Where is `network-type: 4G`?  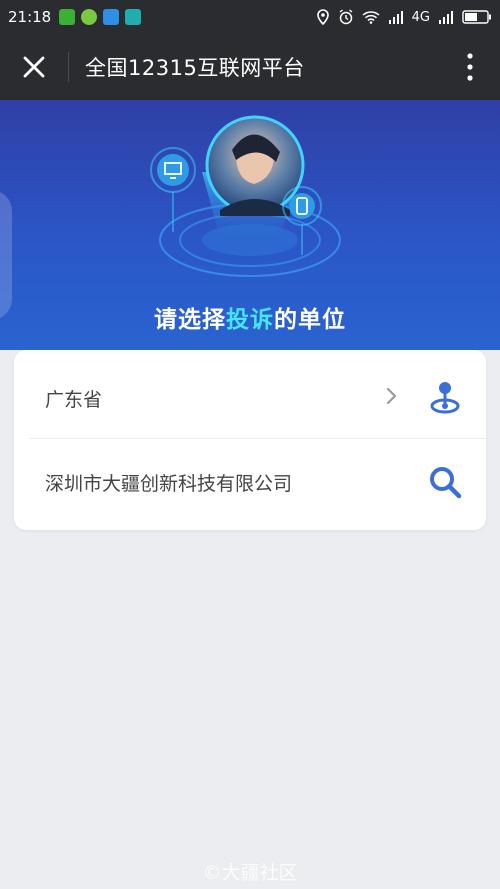 network-type: 4G is located at coordinates (420, 17).